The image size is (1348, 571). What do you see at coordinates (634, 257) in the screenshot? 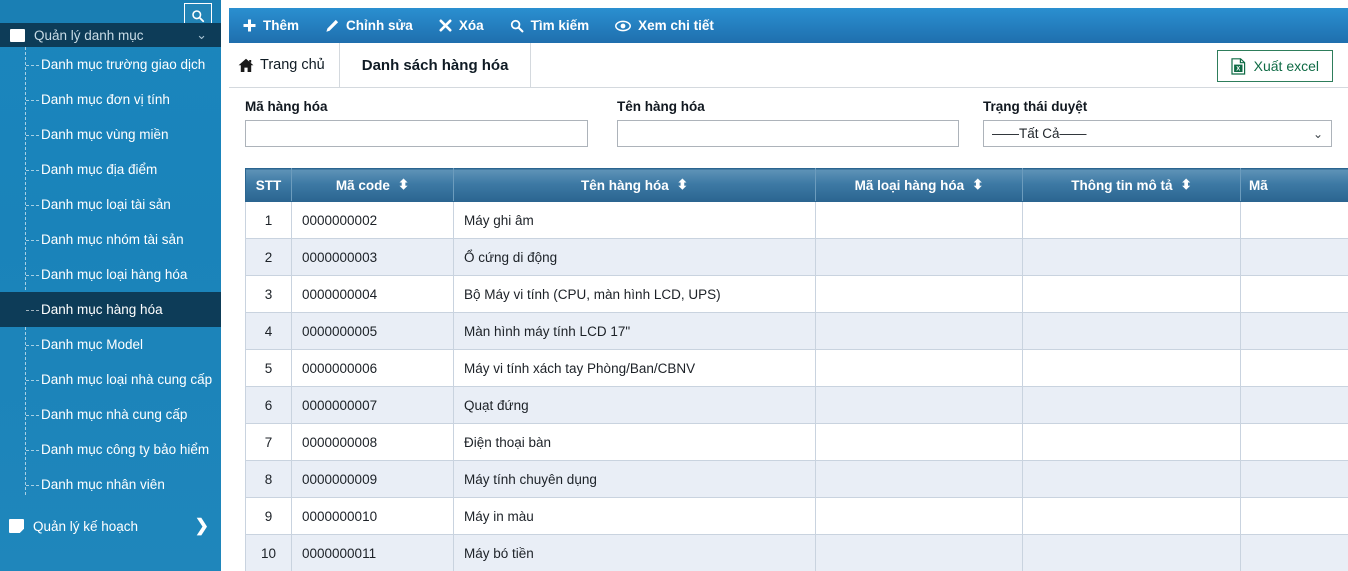
I see `cell-name: Ổ cứng di động` at bounding box center [634, 257].